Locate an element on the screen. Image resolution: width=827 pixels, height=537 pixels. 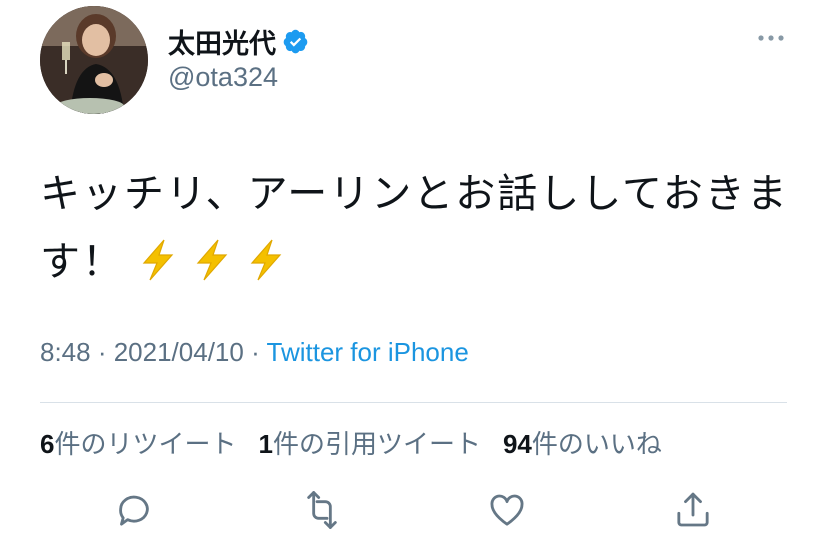
like-icon is located at coordinates (507, 510).